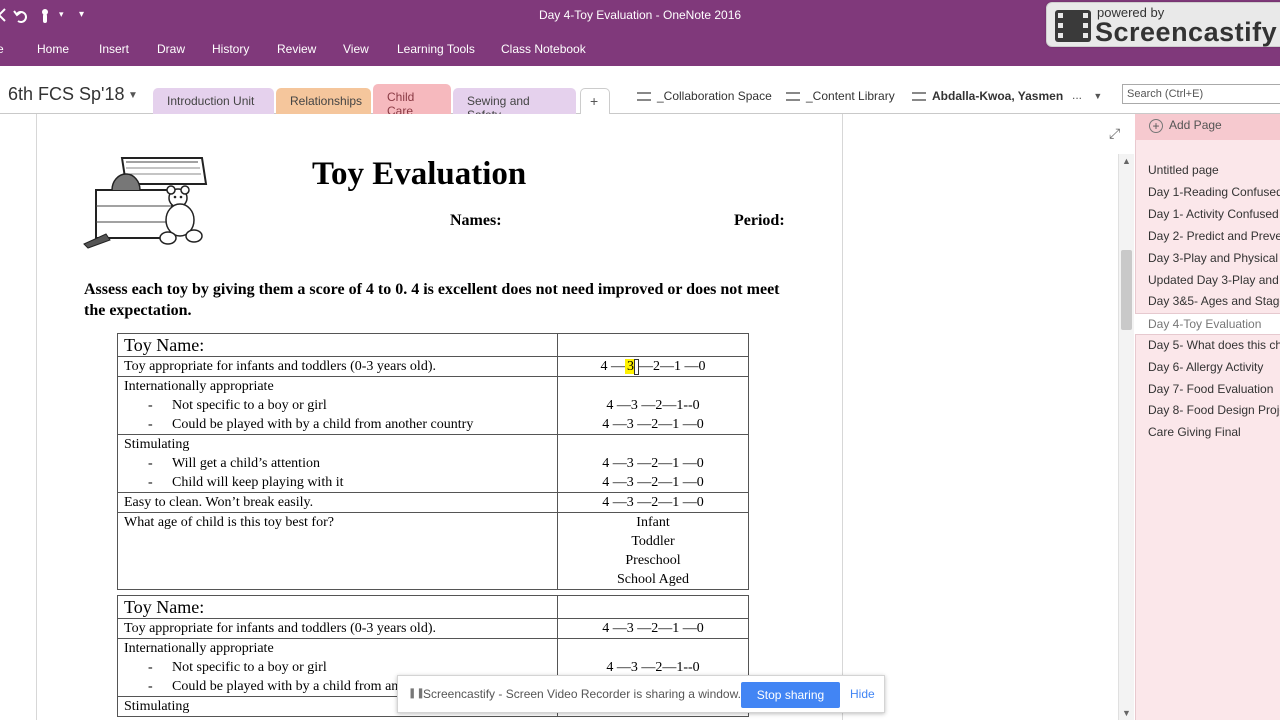 The height and width of the screenshot is (720, 1280). I want to click on film-strip-icon, so click(1073, 26).